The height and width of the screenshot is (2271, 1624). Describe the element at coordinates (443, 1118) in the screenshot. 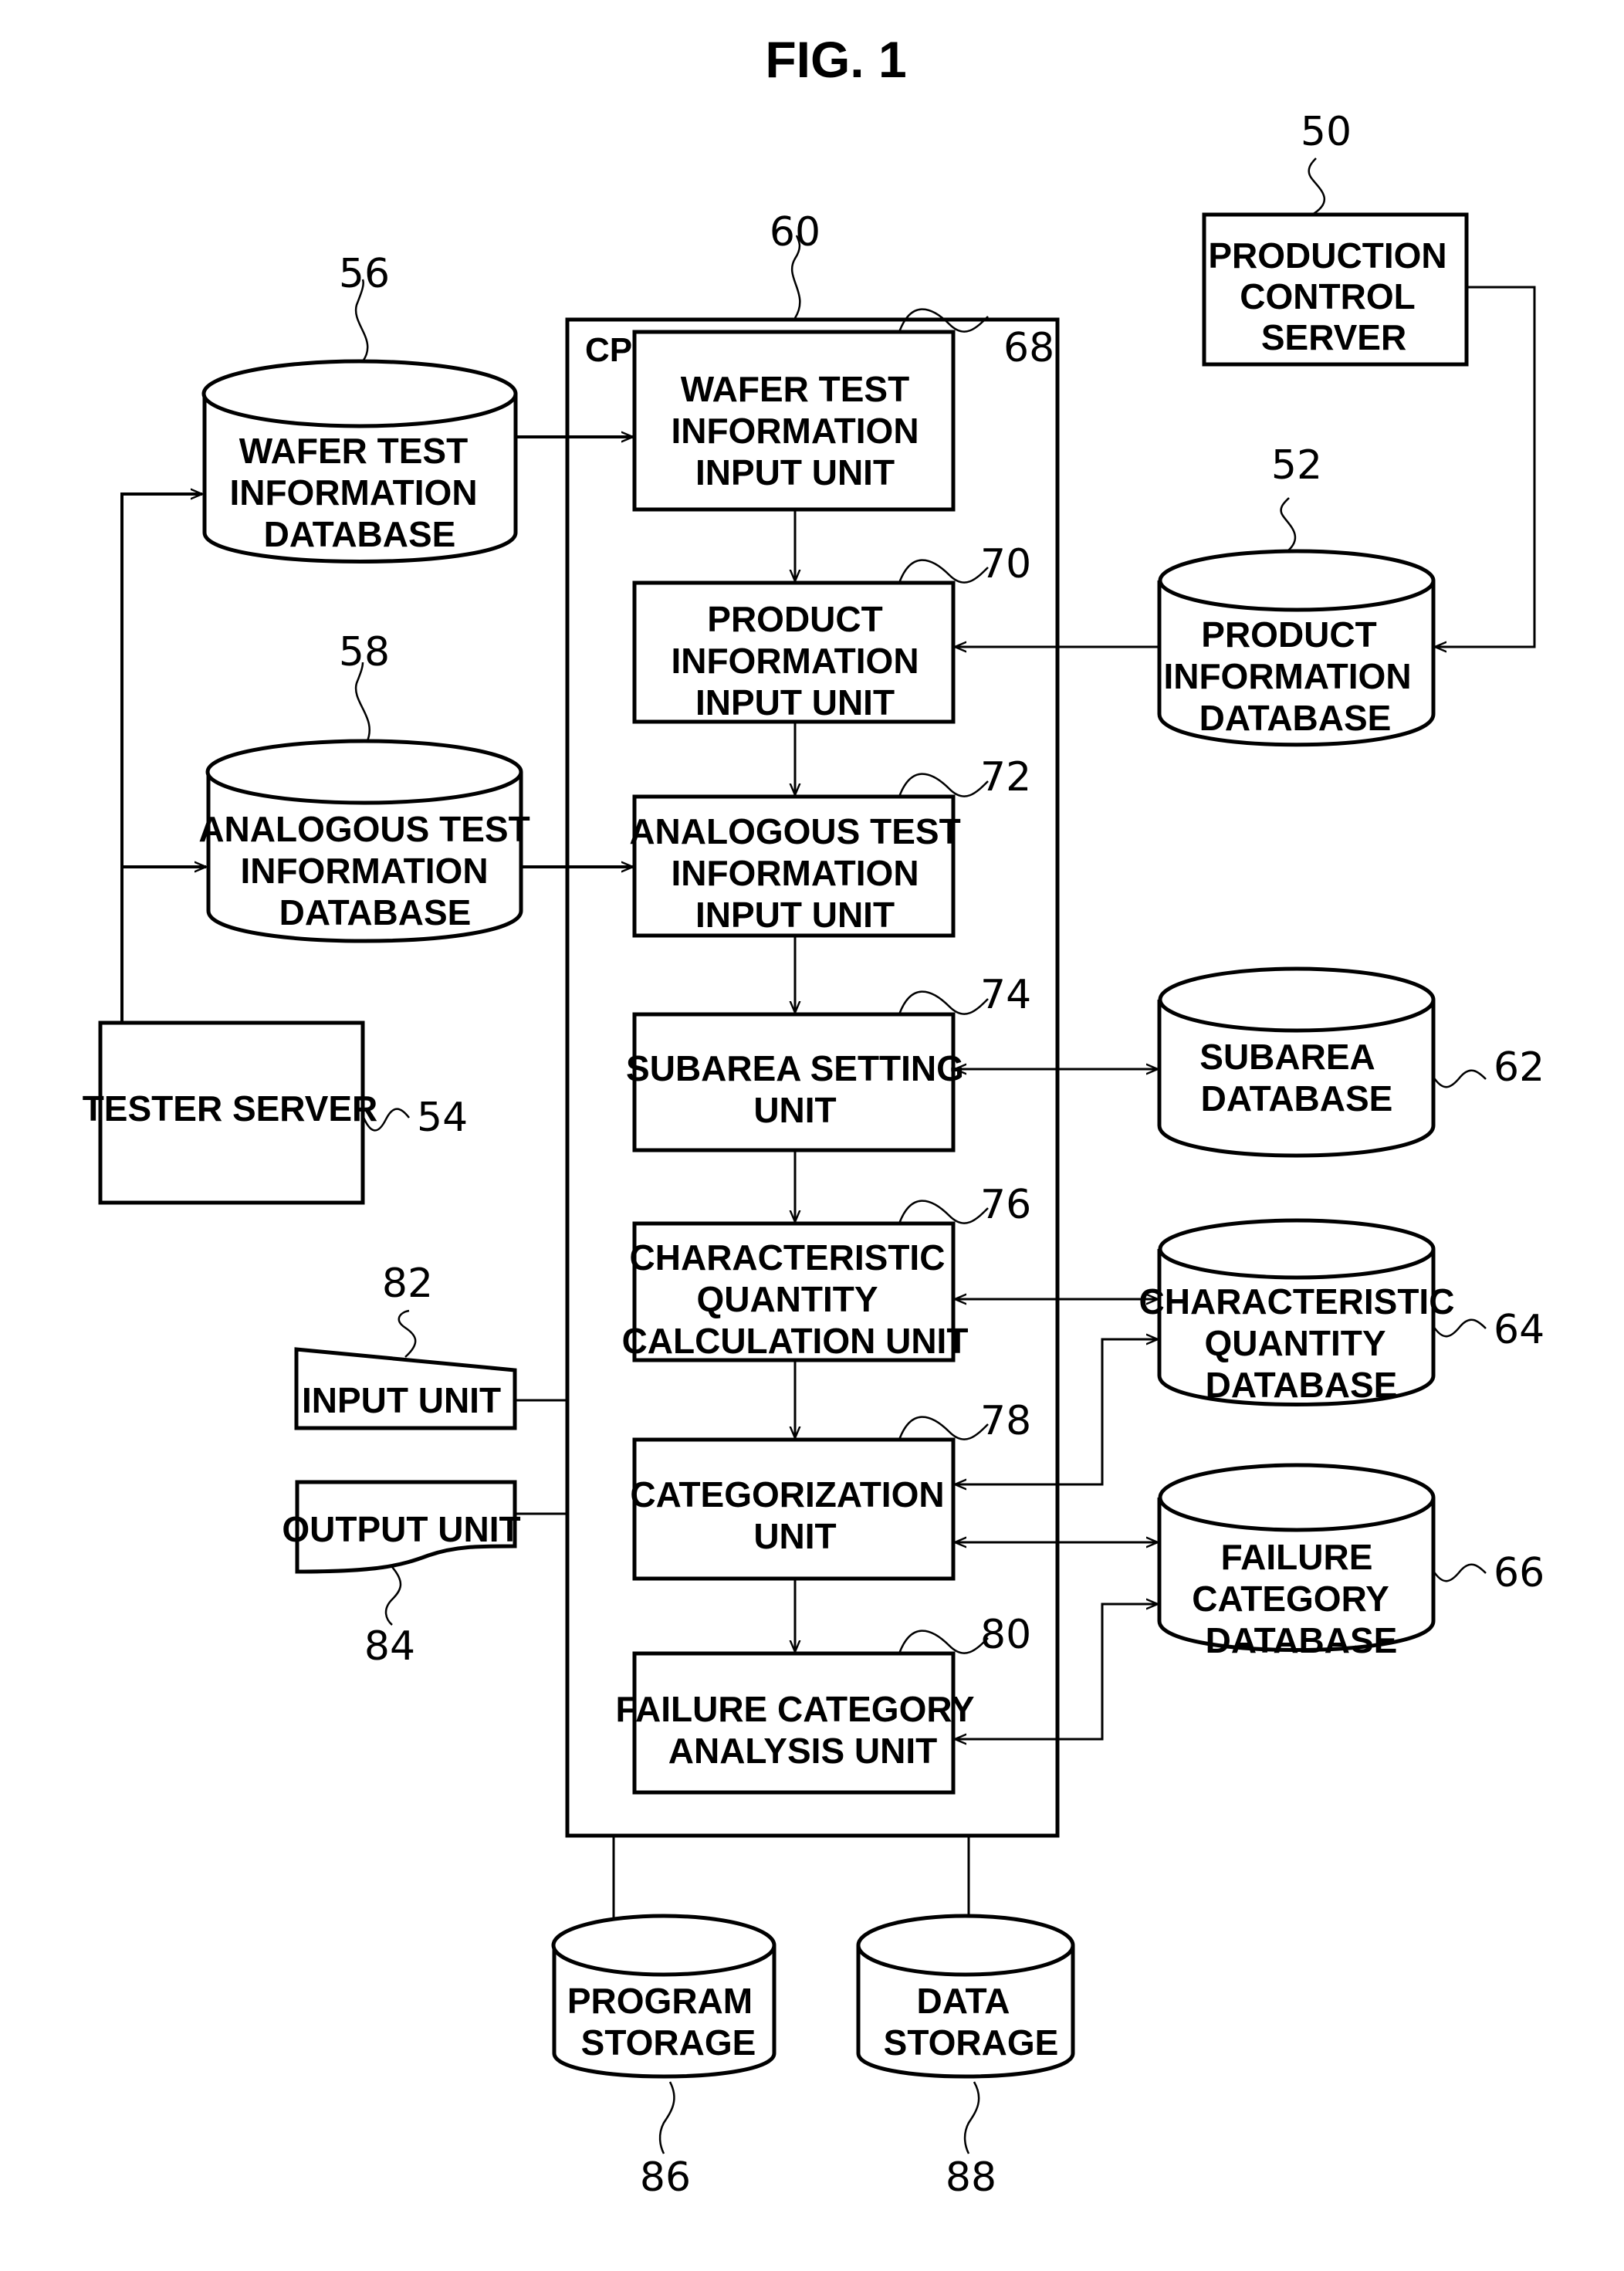

I see `server-ref: 54` at that location.